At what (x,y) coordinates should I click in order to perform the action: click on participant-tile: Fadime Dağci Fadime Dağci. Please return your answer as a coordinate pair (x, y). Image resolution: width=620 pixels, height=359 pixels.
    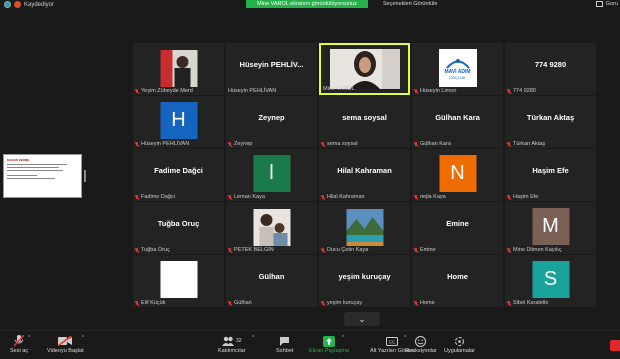
    Looking at the image, I should click on (178, 175).